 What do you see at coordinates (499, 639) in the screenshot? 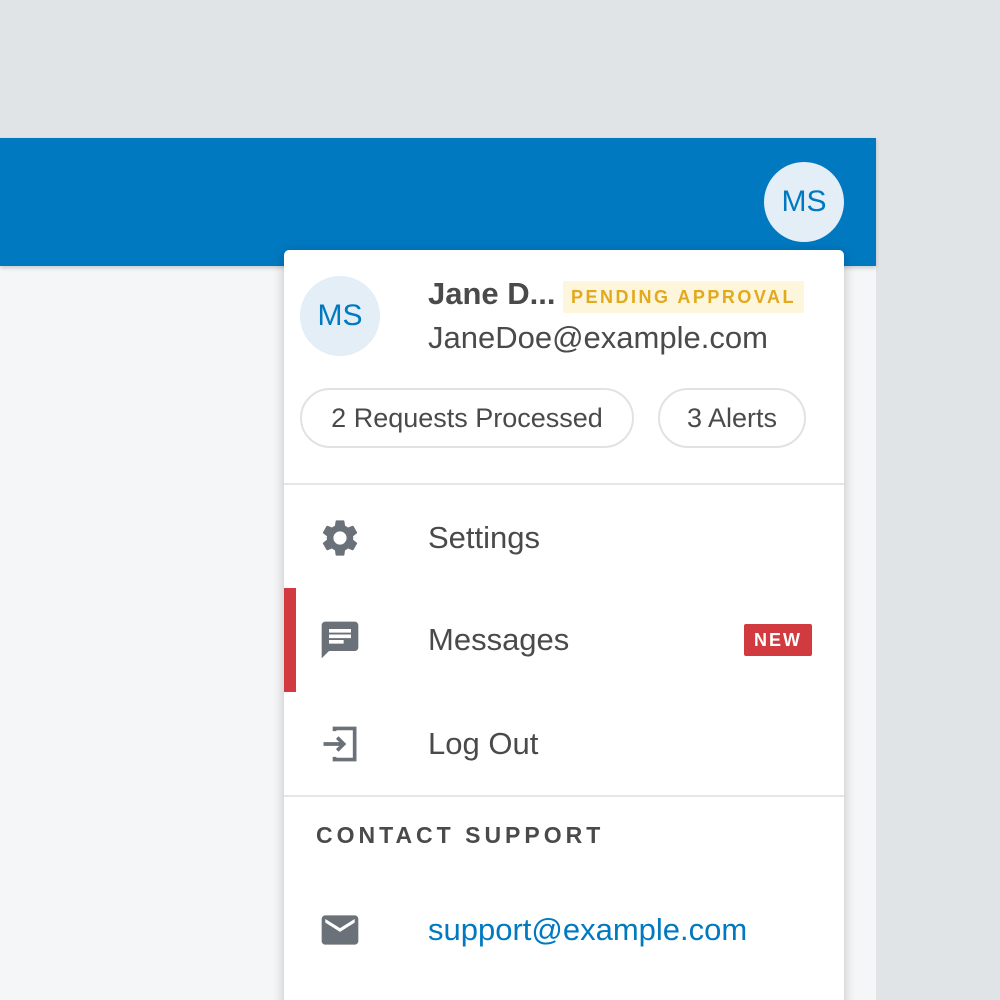
I see `menu-item-label: Messages` at bounding box center [499, 639].